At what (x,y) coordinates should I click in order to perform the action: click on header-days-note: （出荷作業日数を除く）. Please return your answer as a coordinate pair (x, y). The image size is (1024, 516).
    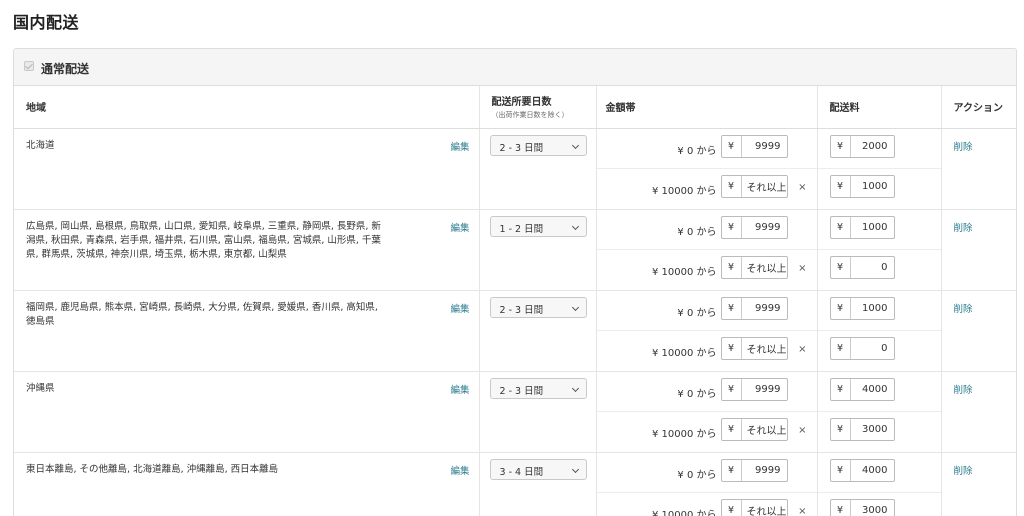
    Looking at the image, I should click on (530, 115).